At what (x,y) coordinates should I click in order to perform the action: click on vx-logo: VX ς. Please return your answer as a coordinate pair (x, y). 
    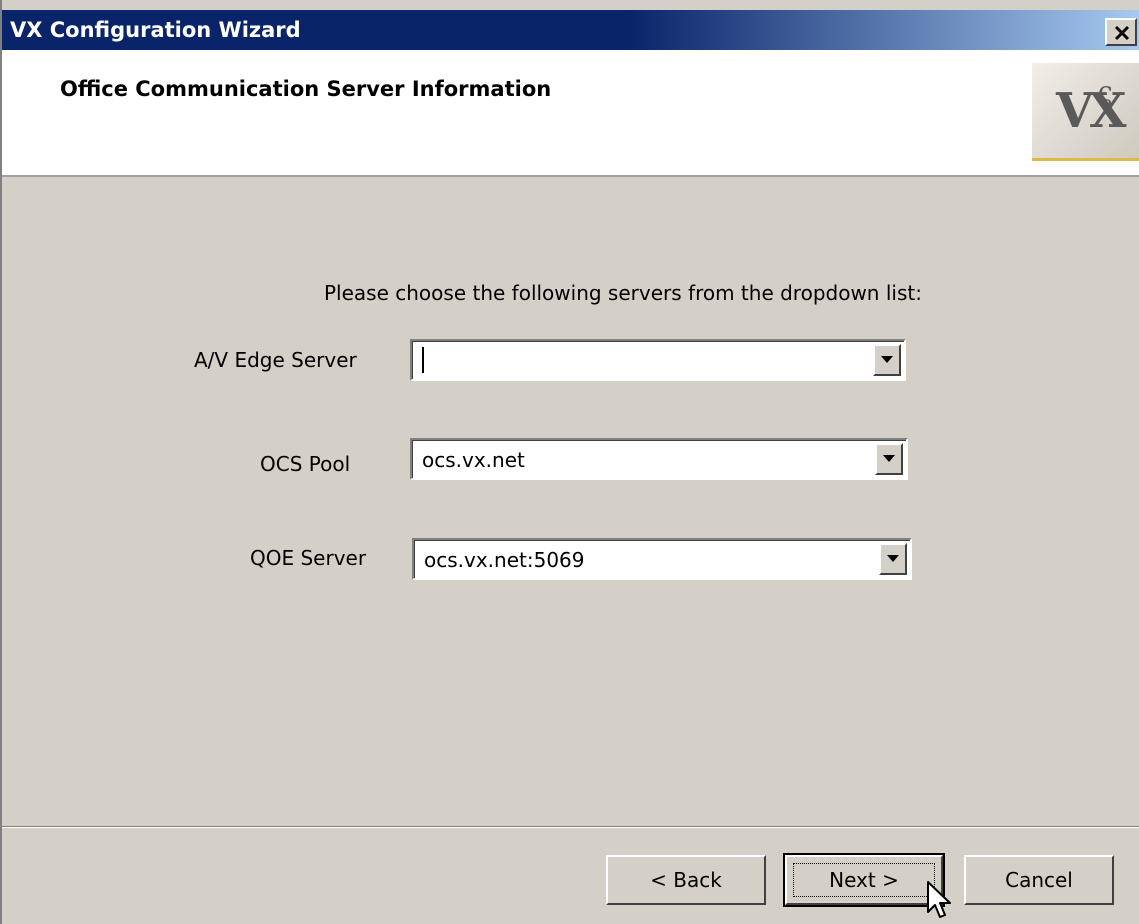
    Looking at the image, I should click on (1085, 112).